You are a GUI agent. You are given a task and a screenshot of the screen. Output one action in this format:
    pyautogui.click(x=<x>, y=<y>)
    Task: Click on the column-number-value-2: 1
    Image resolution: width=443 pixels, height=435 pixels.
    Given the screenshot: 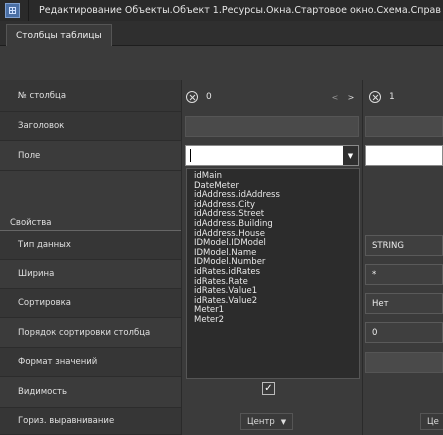 What is the action you would take?
    pyautogui.click(x=392, y=97)
    